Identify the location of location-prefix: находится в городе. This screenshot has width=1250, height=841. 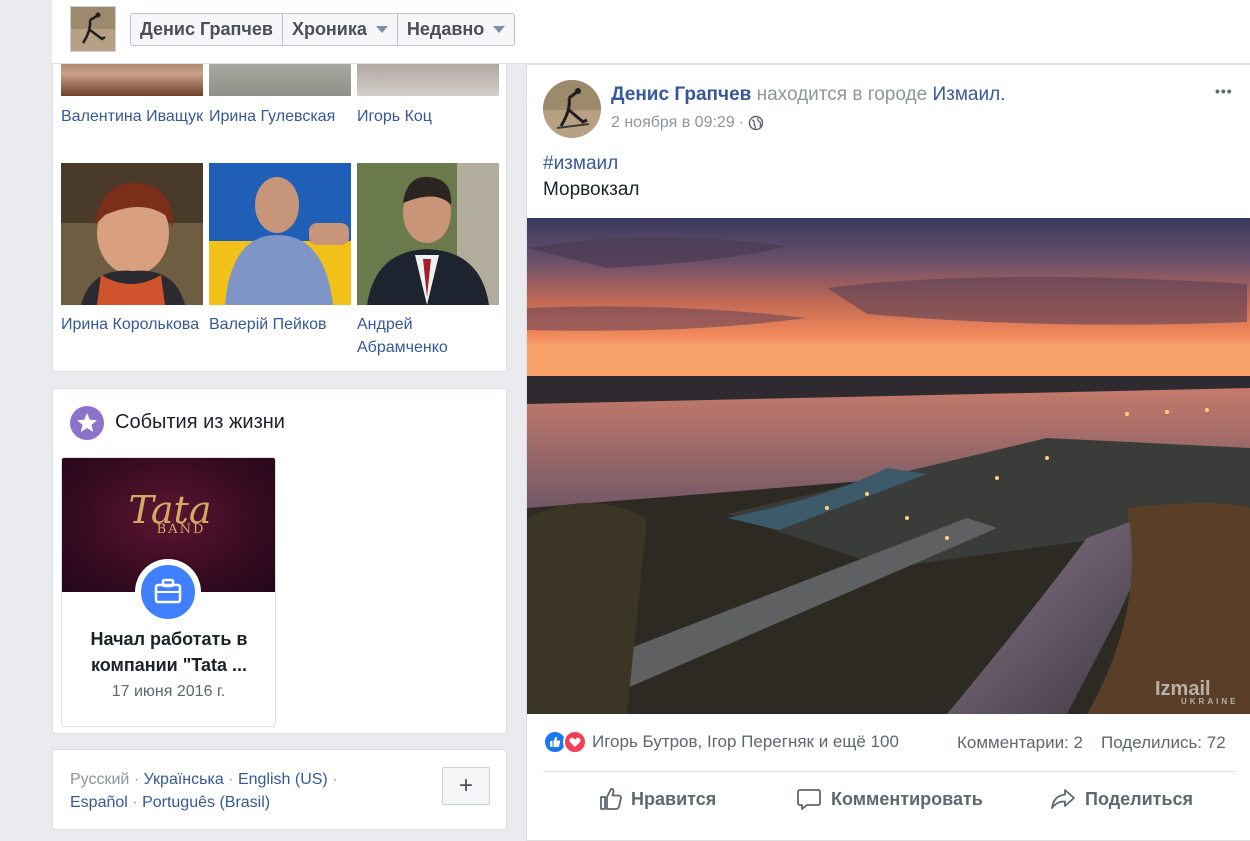
(842, 94).